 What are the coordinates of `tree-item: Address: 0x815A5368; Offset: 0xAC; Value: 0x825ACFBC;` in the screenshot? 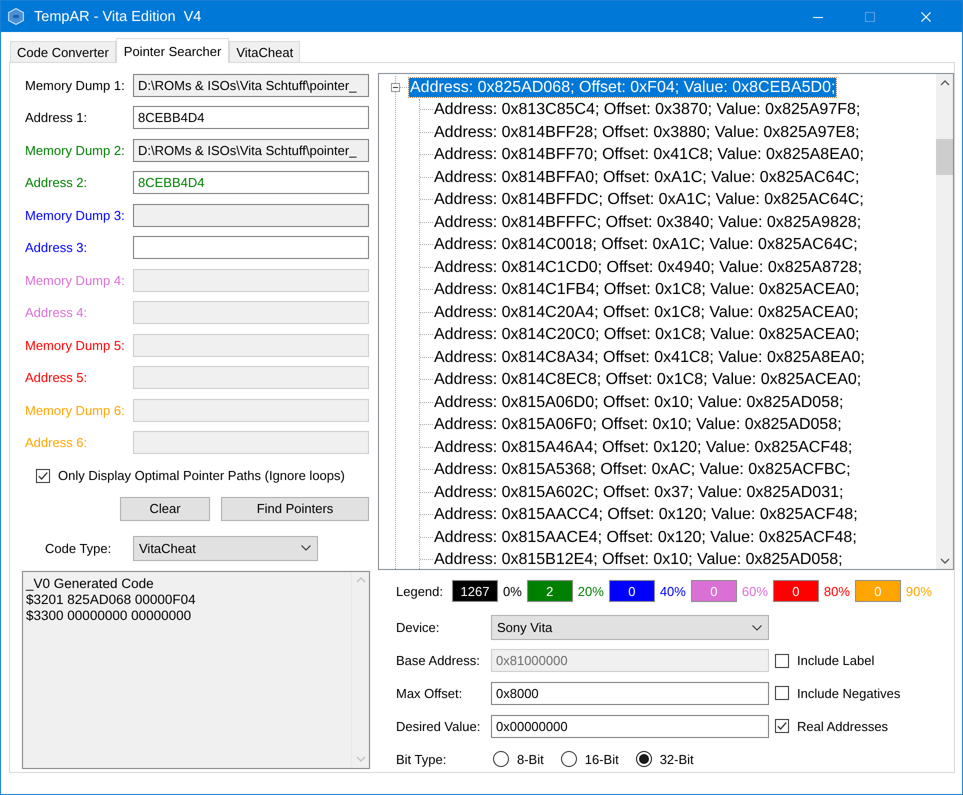 It's located at (642, 470).